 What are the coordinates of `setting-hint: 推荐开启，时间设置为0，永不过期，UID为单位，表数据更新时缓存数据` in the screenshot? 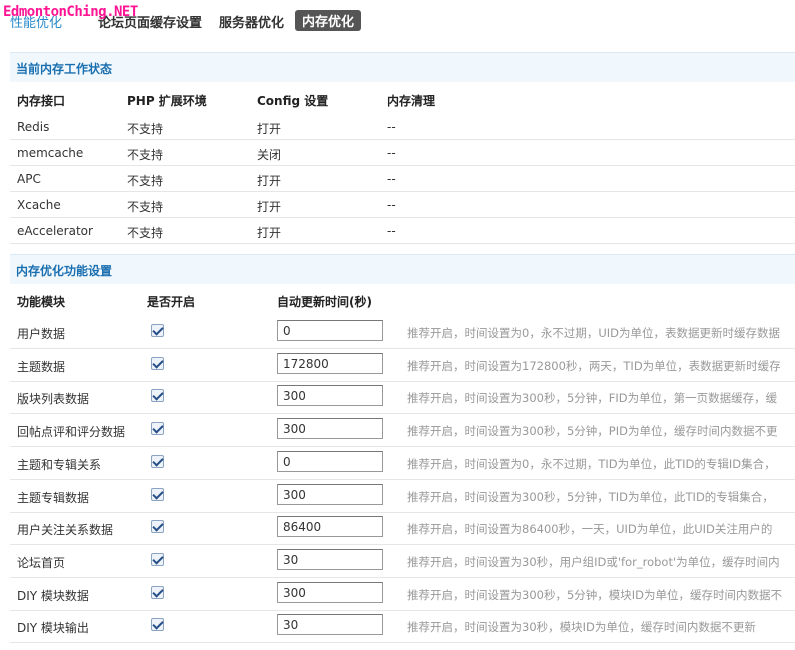 It's located at (593, 333).